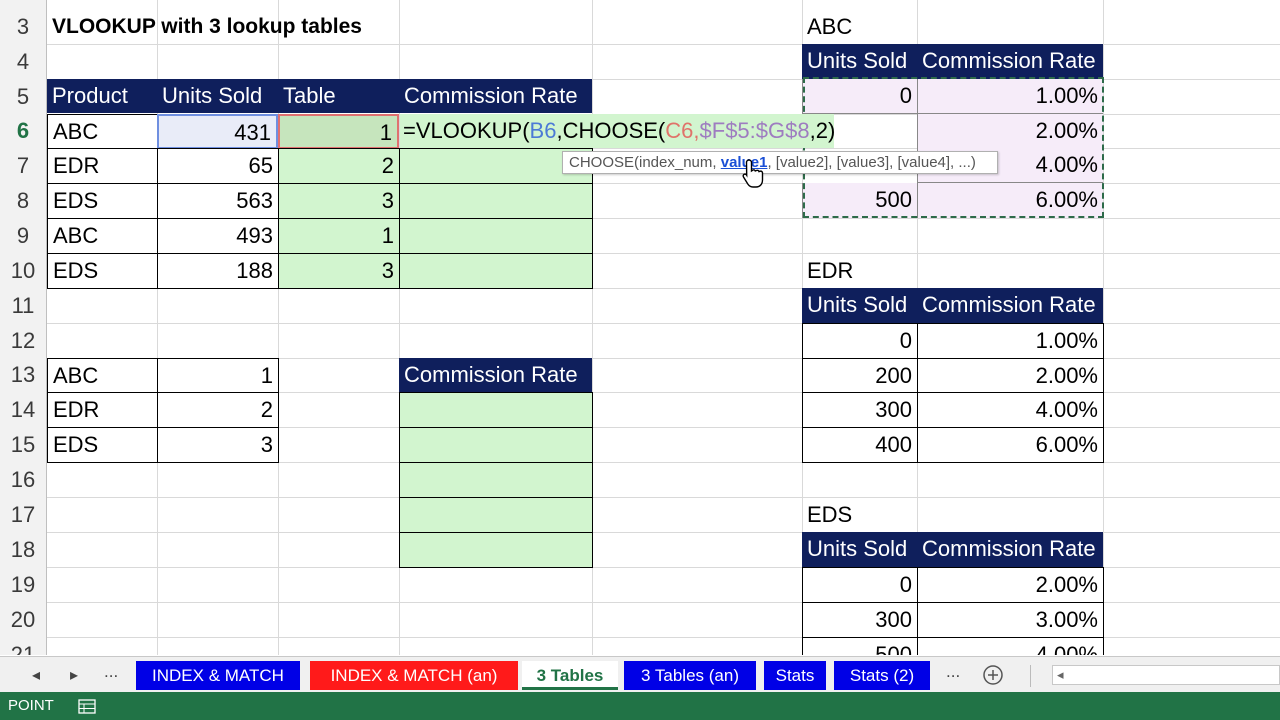 This screenshot has width=1280, height=720. I want to click on status-mode: POINT, so click(31, 705).